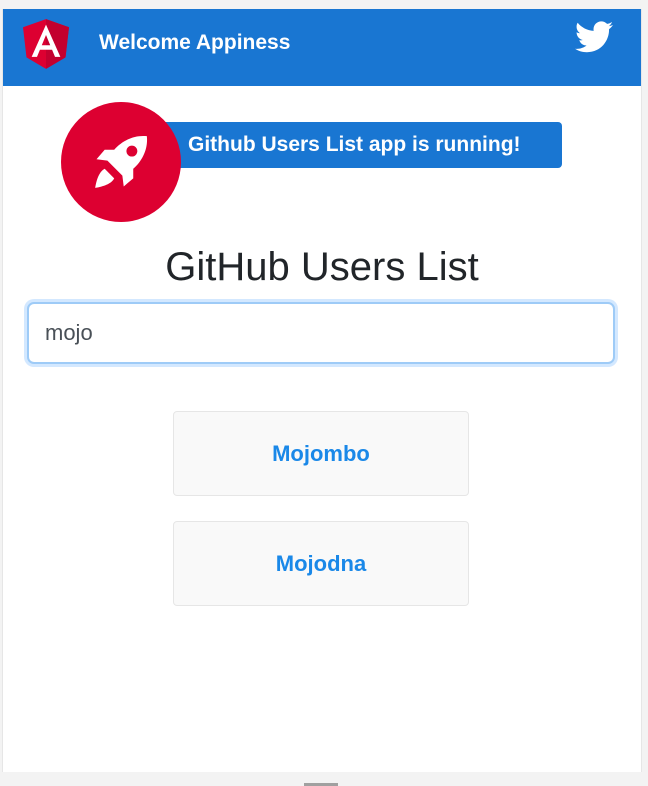  I want to click on list-item: Mojombo, so click(321, 453).